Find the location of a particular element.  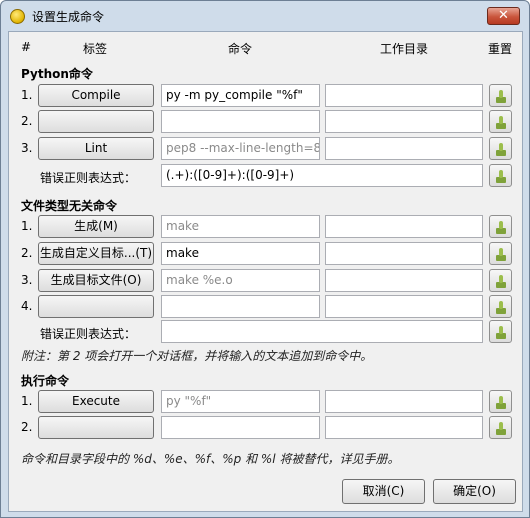

footer-note: 命令和目录字段中的 %d、%e、%f、%p 和 %l 将被替代，详见手册。 is located at coordinates (210, 459).